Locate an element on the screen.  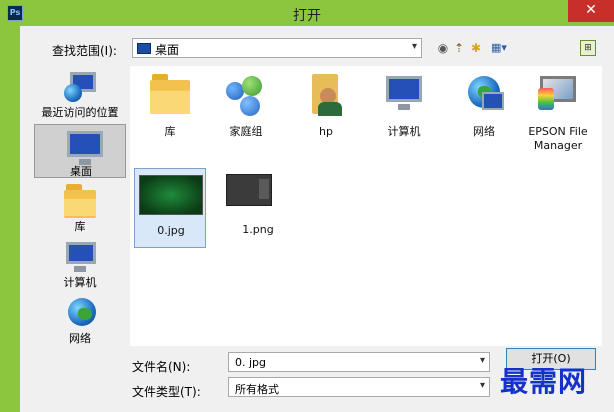
place-library: 库 is located at coordinates (80, 207).